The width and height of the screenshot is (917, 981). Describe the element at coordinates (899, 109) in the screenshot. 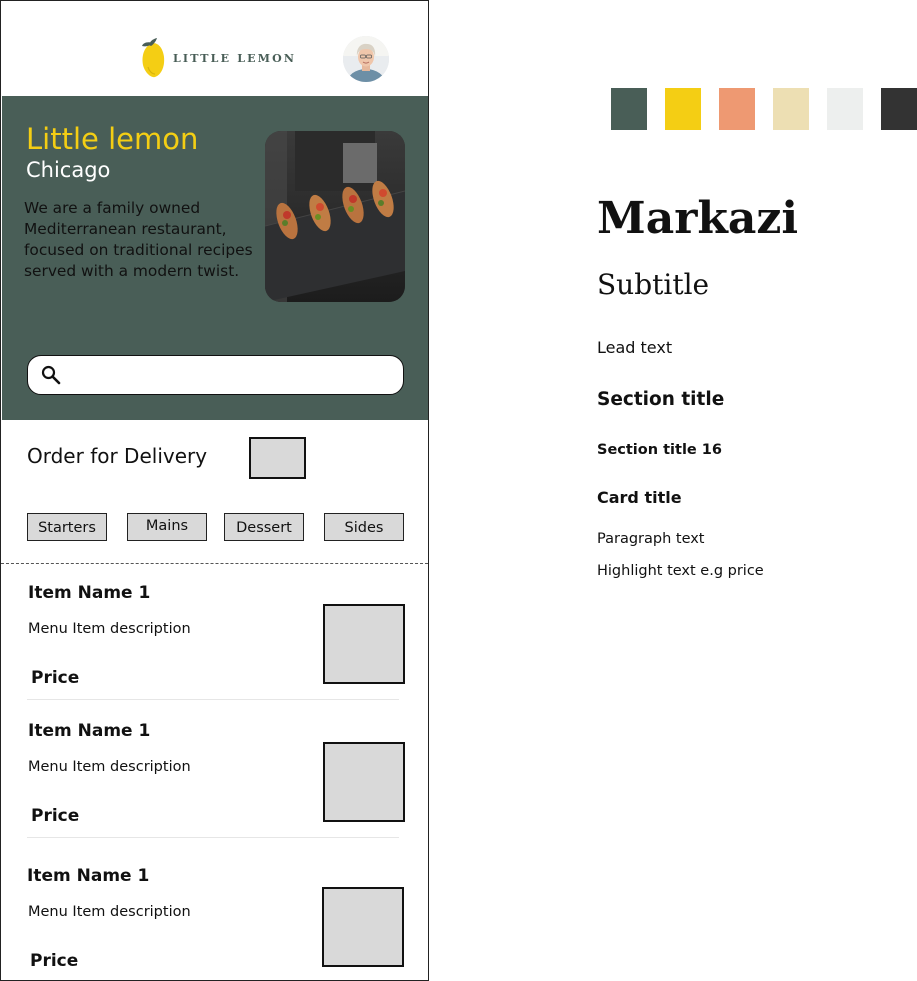

I see `color-swatch-highlight-dark` at that location.